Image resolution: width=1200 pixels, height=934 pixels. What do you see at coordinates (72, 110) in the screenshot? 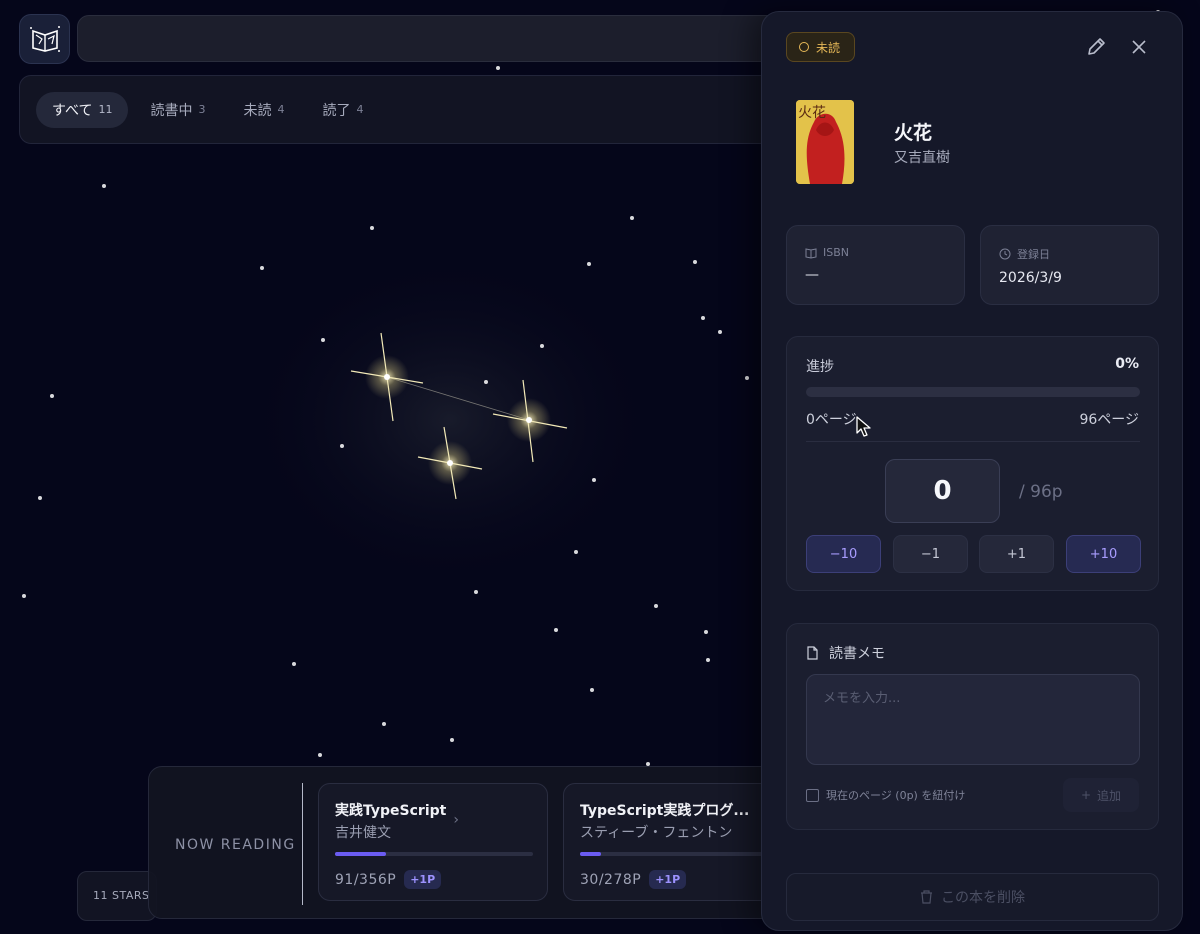
I see `tab-label: すべて` at bounding box center [72, 110].